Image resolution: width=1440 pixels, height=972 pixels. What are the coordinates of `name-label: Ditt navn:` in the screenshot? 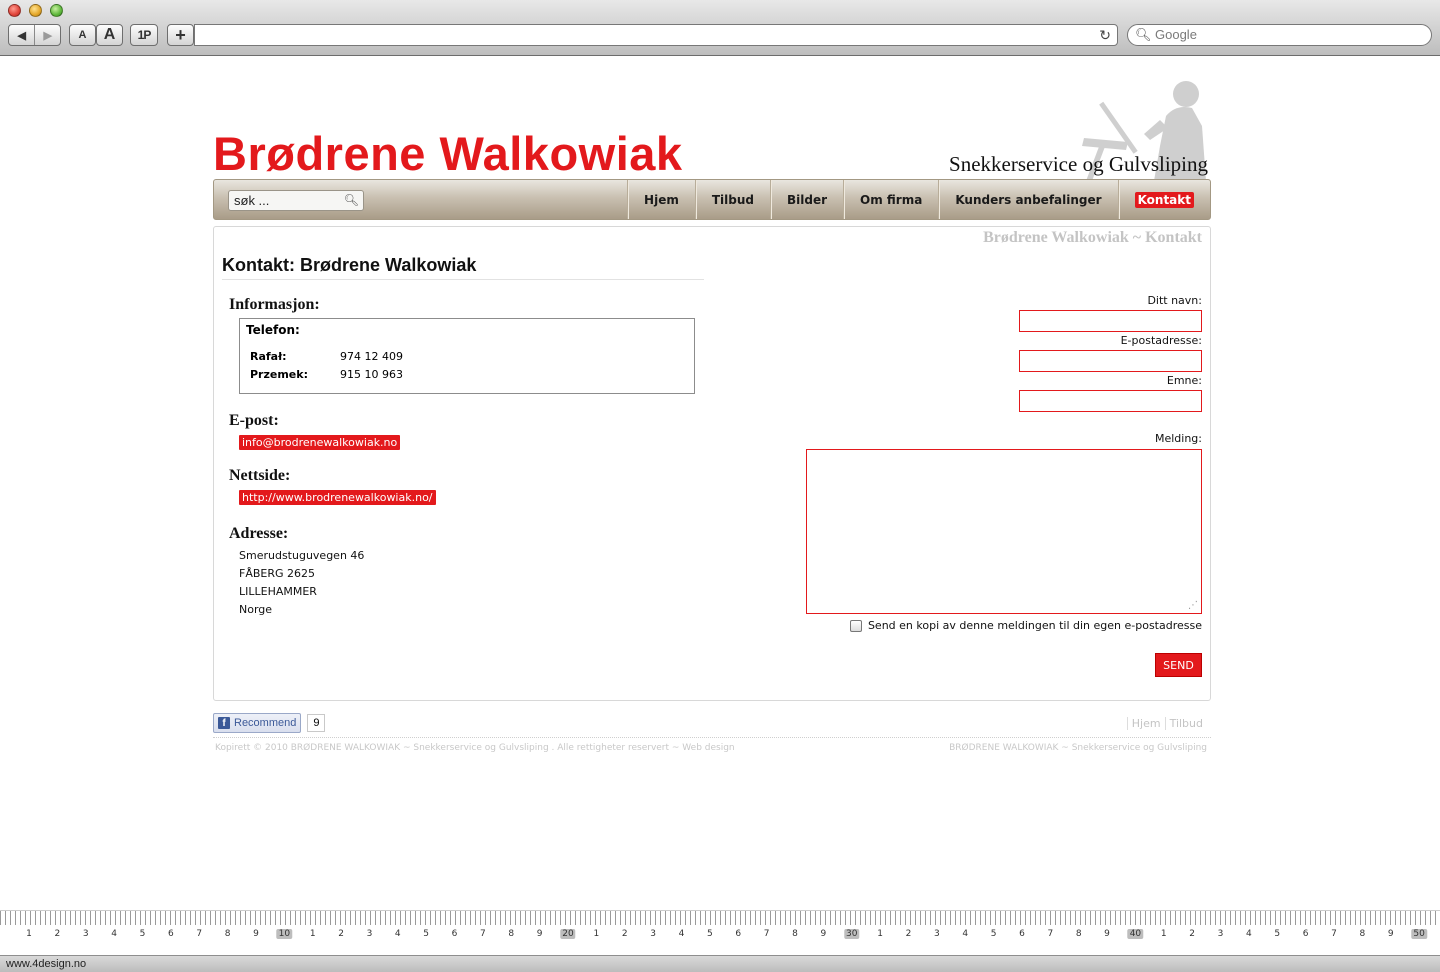 It's located at (1174, 300).